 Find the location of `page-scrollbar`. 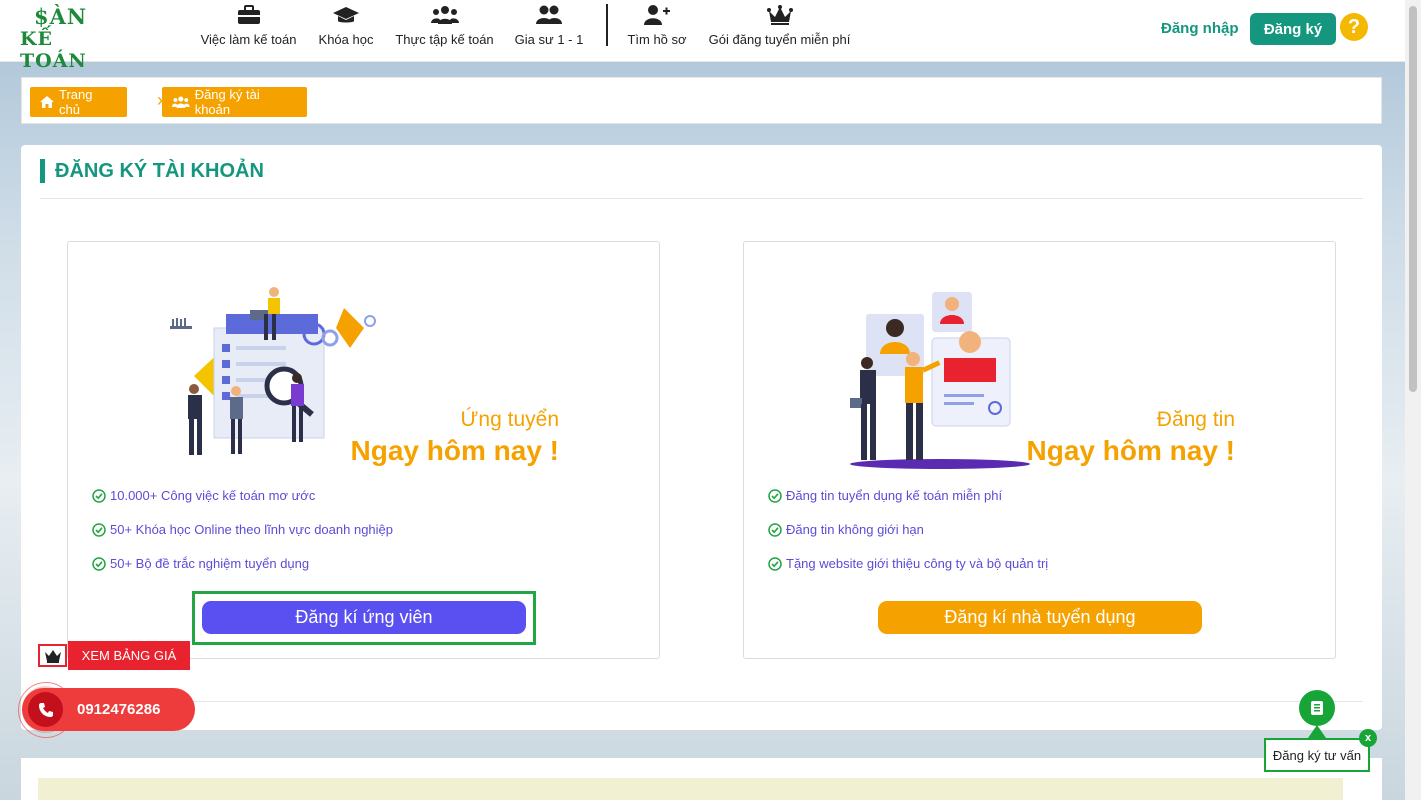

page-scrollbar is located at coordinates (1413, 400).